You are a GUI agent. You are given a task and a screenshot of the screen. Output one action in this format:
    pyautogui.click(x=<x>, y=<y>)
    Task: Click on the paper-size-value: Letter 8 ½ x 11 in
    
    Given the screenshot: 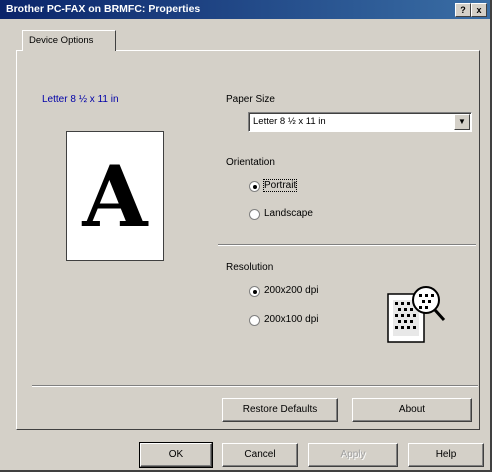 What is the action you would take?
    pyautogui.click(x=289, y=121)
    